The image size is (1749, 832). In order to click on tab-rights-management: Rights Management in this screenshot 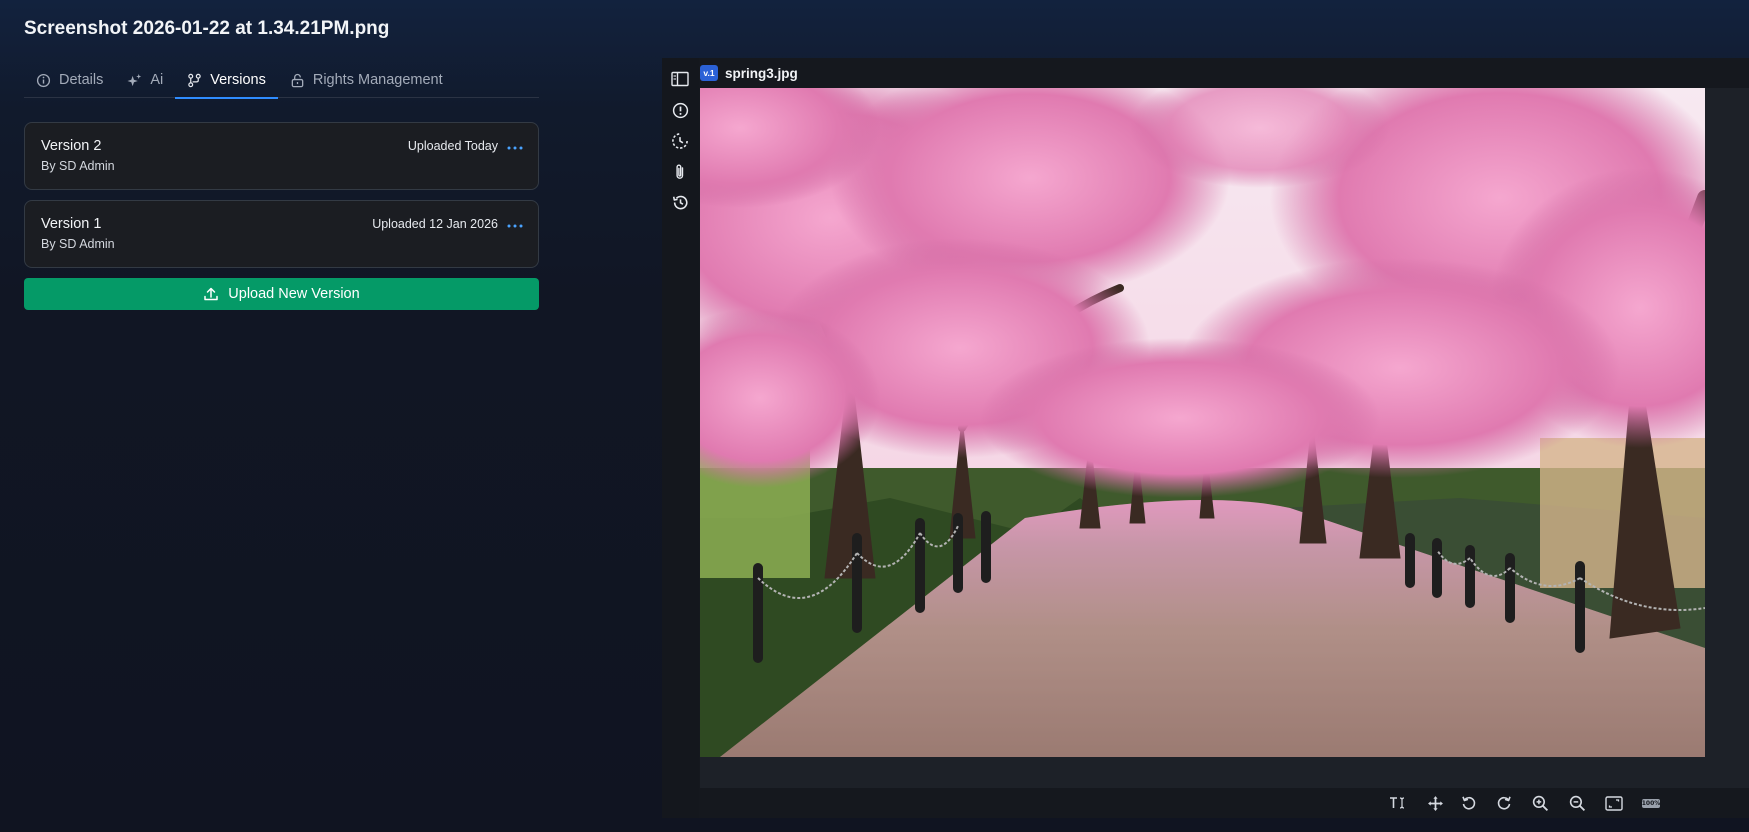, I will do `click(366, 80)`.